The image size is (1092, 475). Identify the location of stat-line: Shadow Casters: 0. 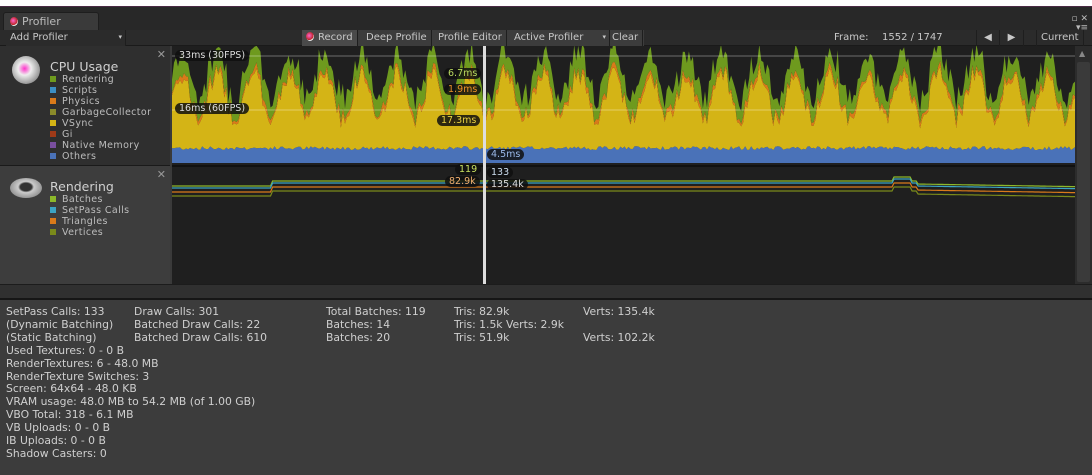
(56, 453).